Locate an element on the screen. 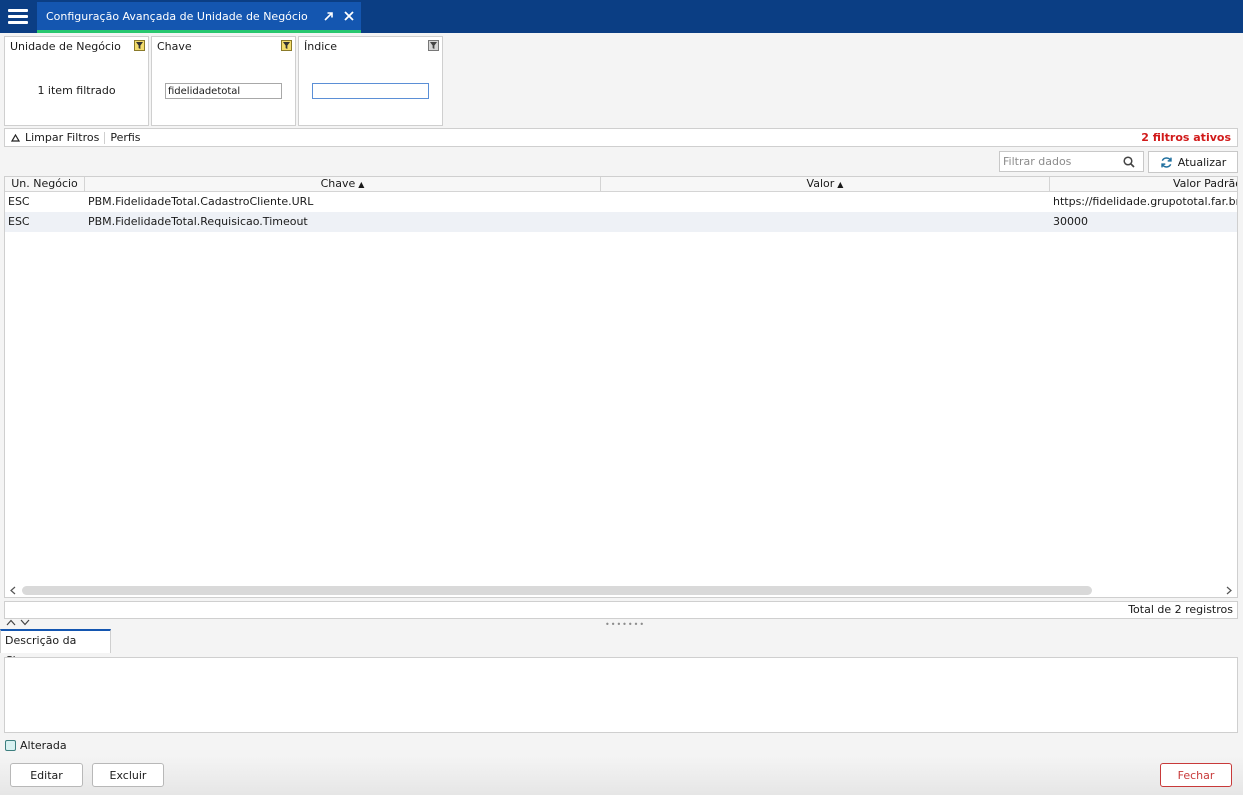 The width and height of the screenshot is (1243, 795). separator is located at coordinates (105, 137).